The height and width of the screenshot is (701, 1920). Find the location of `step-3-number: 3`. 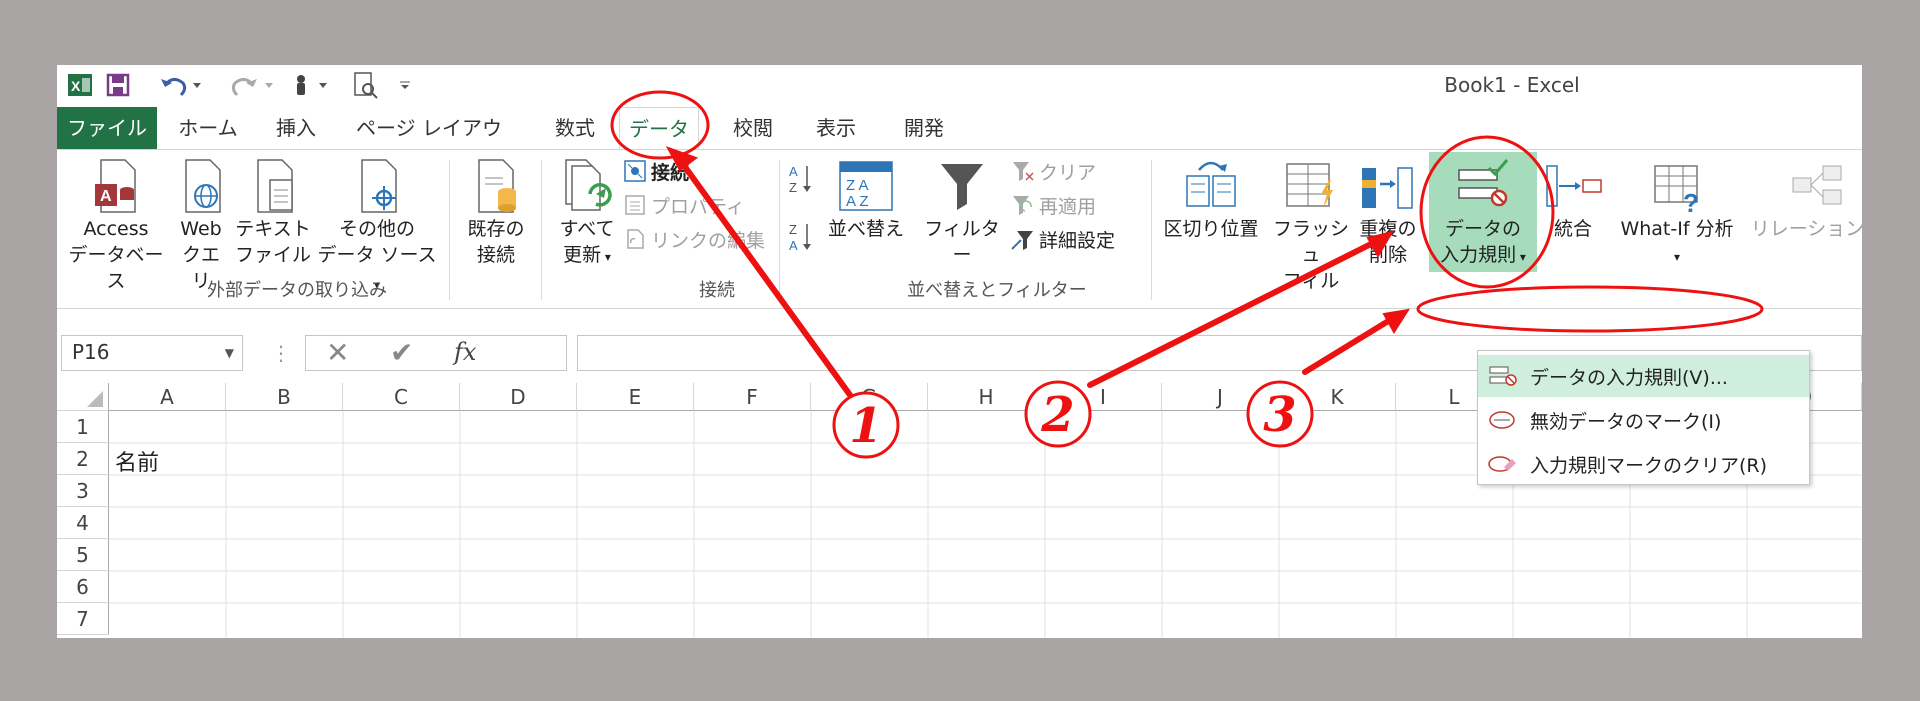

step-3-number: 3 is located at coordinates (1279, 415).